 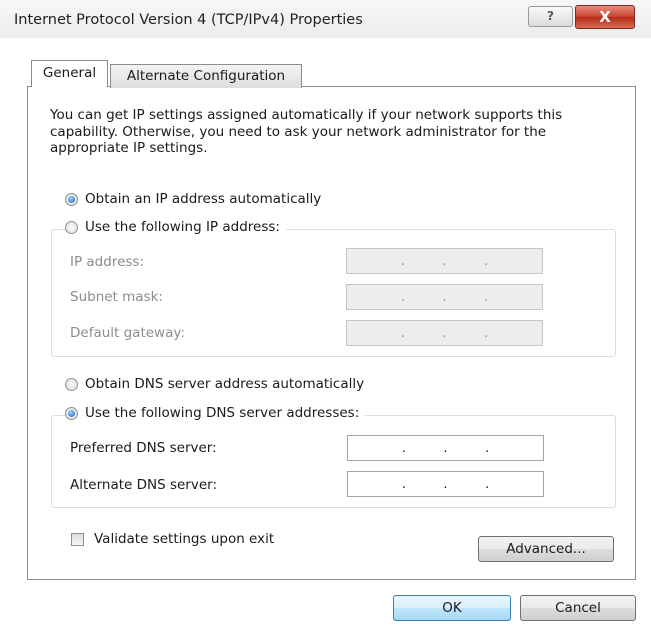 I want to click on preferred-dns-label: Preferred DNS server:, so click(x=143, y=448).